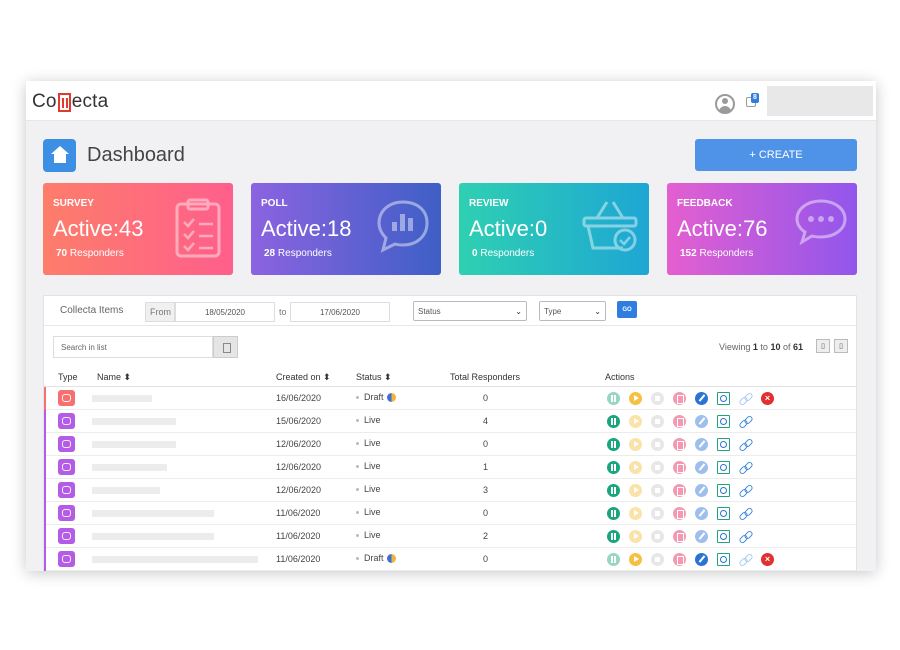 The image size is (900, 650). What do you see at coordinates (450, 559) in the screenshot?
I see `table-row: 11/06/2020 Draft 0 ×` at bounding box center [450, 559].